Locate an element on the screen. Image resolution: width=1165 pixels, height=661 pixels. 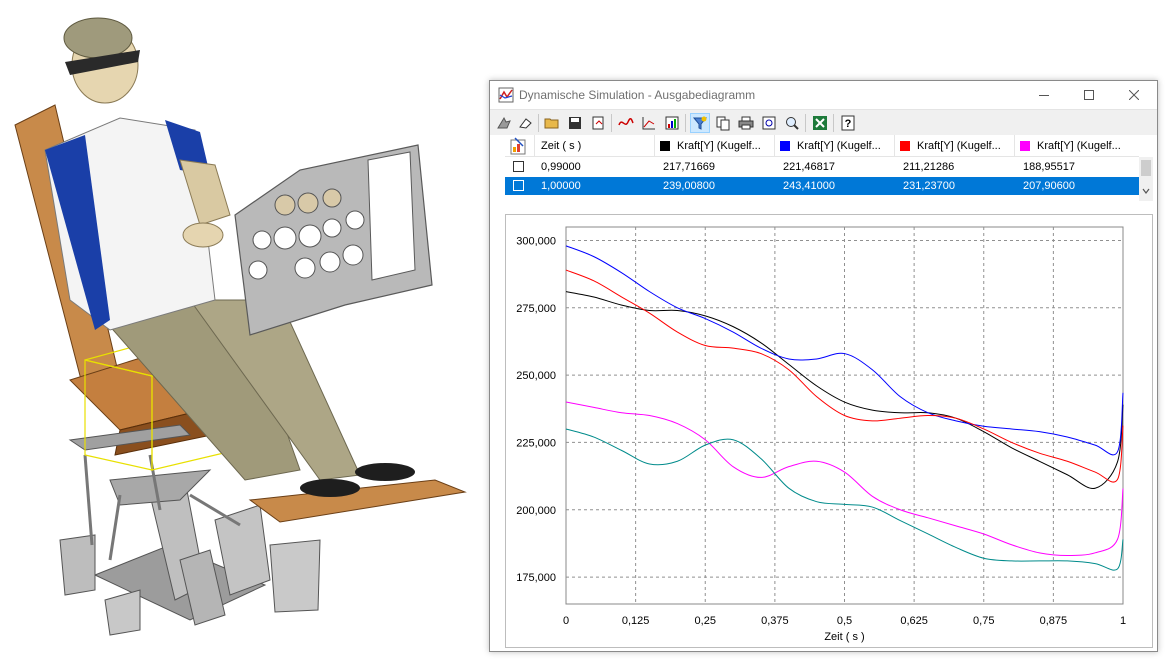
cell-value: 221,46817 is located at coordinates (809, 167).